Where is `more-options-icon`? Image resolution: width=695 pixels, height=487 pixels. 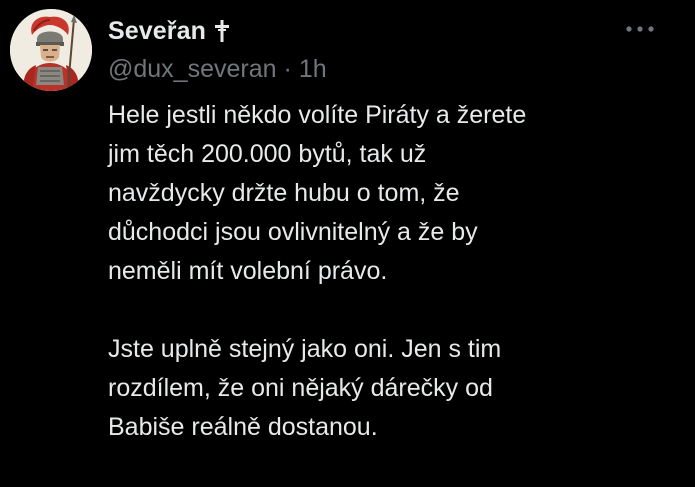
more-options-icon is located at coordinates (640, 29).